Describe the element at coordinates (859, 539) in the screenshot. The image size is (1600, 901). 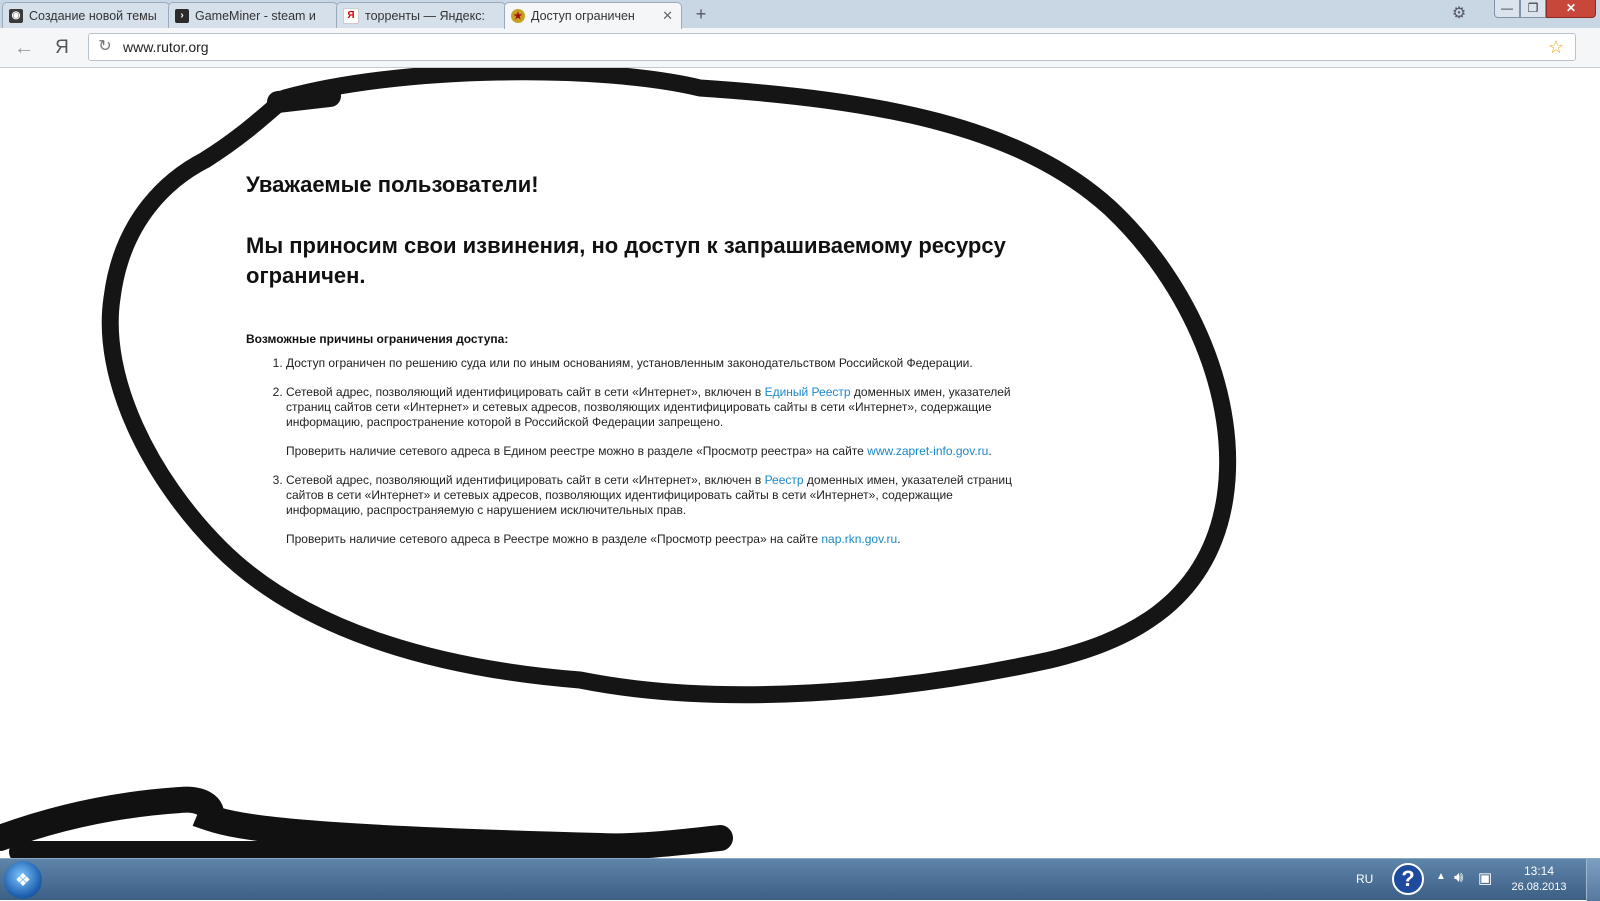
I see `nap-rkn-link: nap.rkn.gov.ru` at that location.